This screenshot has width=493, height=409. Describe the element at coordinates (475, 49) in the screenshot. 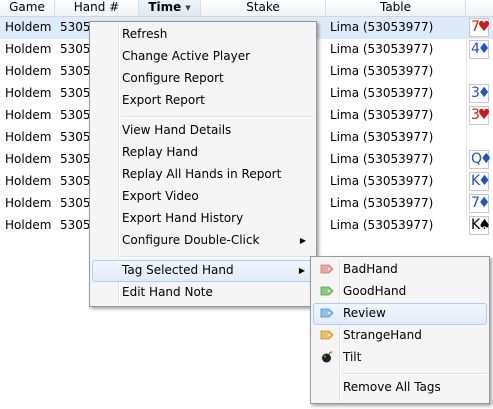

I see `card-rank: 4` at that location.